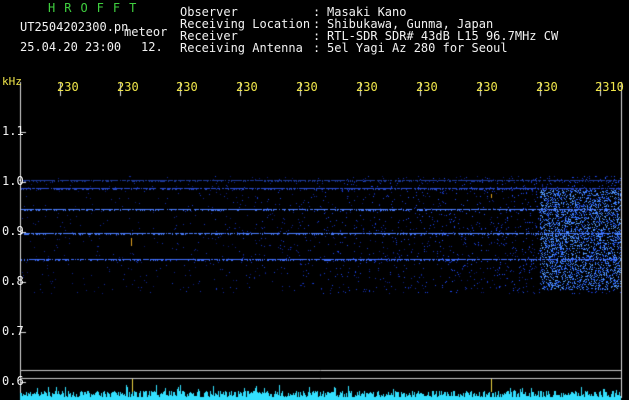  What do you see at coordinates (12, 81) in the screenshot?
I see `y-axis-unit: kHz` at bounding box center [12, 81].